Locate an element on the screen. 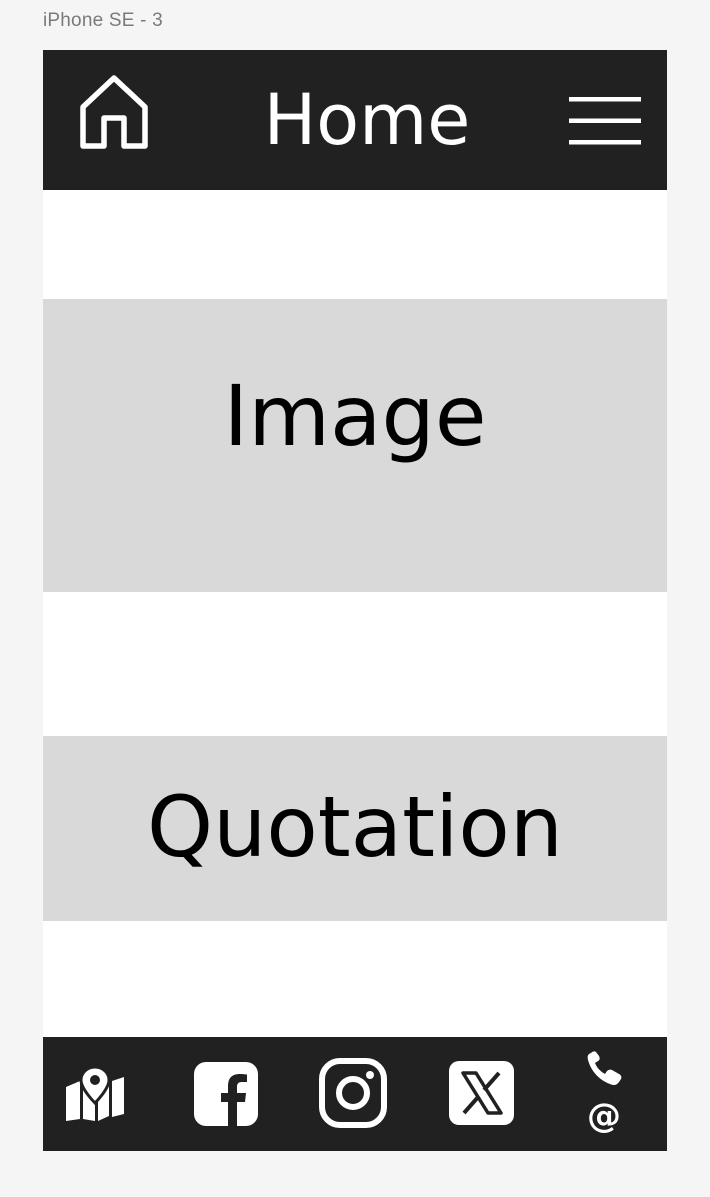 The image size is (710, 1197). bottom-social-bar: @ is located at coordinates (355, 1094).